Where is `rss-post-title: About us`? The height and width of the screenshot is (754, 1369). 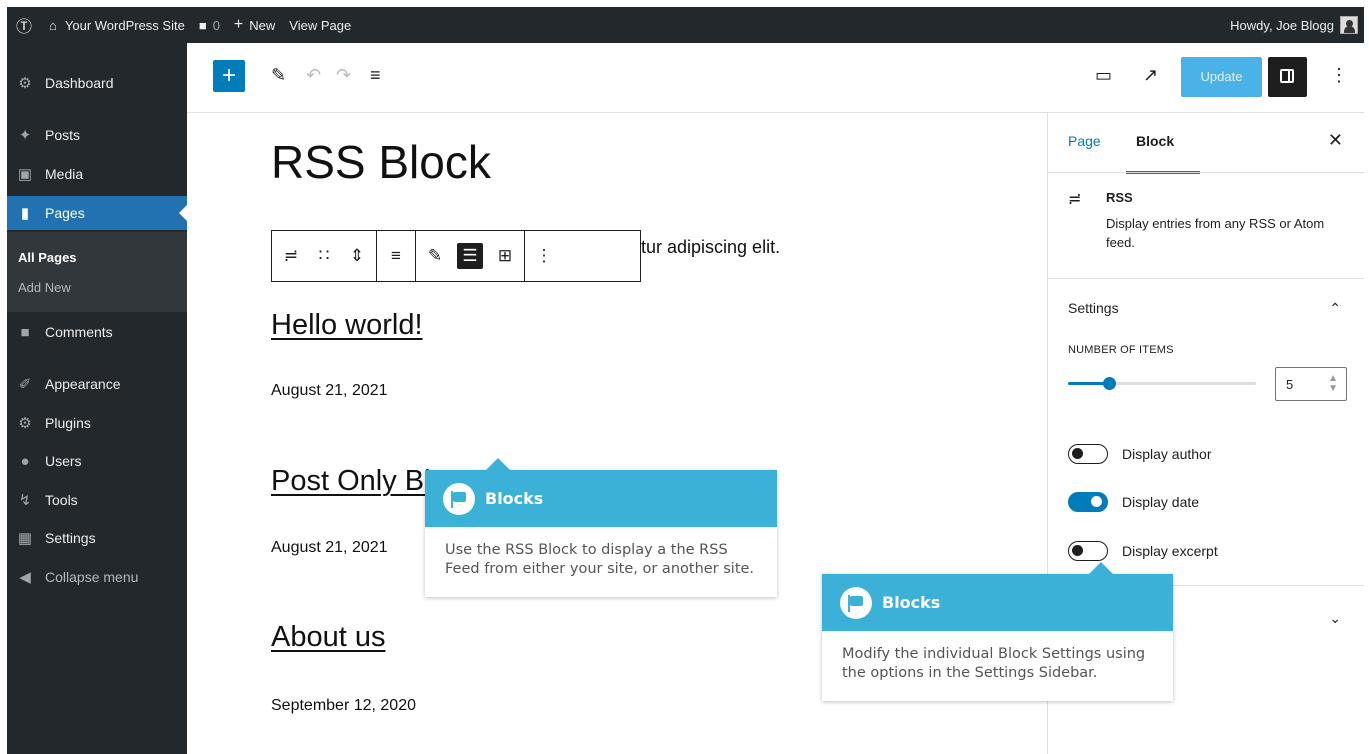 rss-post-title: About us is located at coordinates (328, 637).